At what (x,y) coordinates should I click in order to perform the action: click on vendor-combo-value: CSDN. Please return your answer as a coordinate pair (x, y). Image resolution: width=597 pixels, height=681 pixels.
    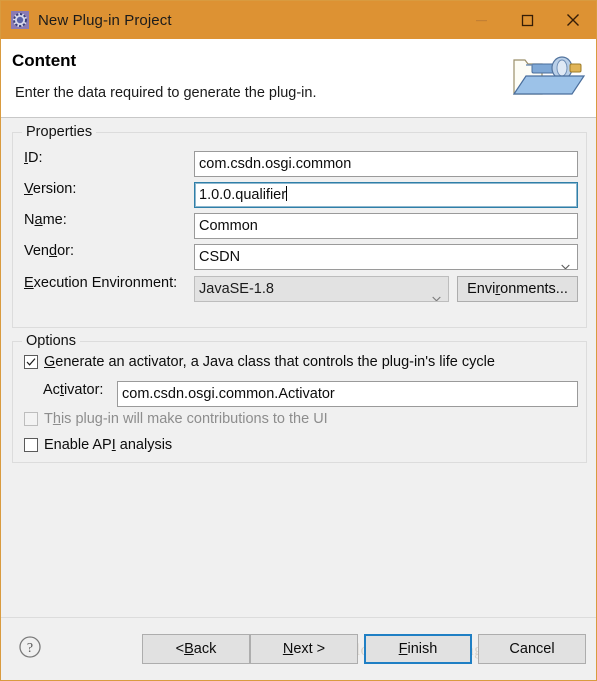
    Looking at the image, I should click on (220, 257).